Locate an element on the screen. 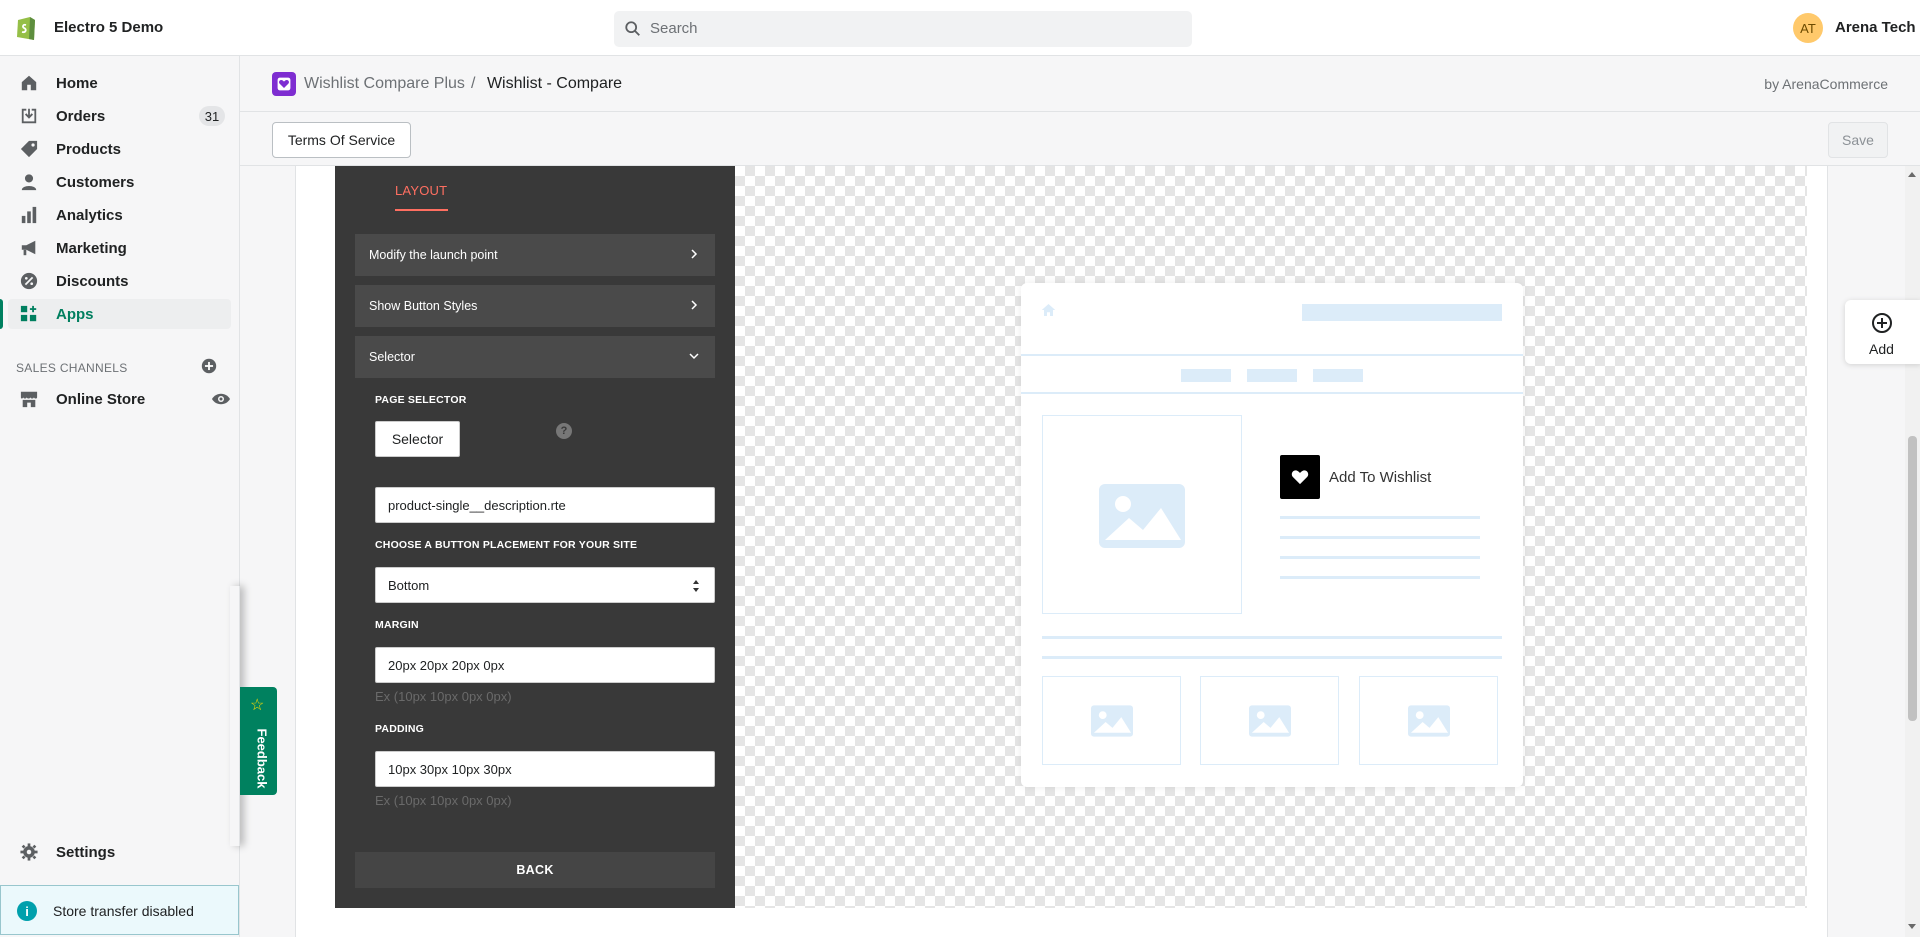  sidebar-item-label: Settings is located at coordinates (86, 852).